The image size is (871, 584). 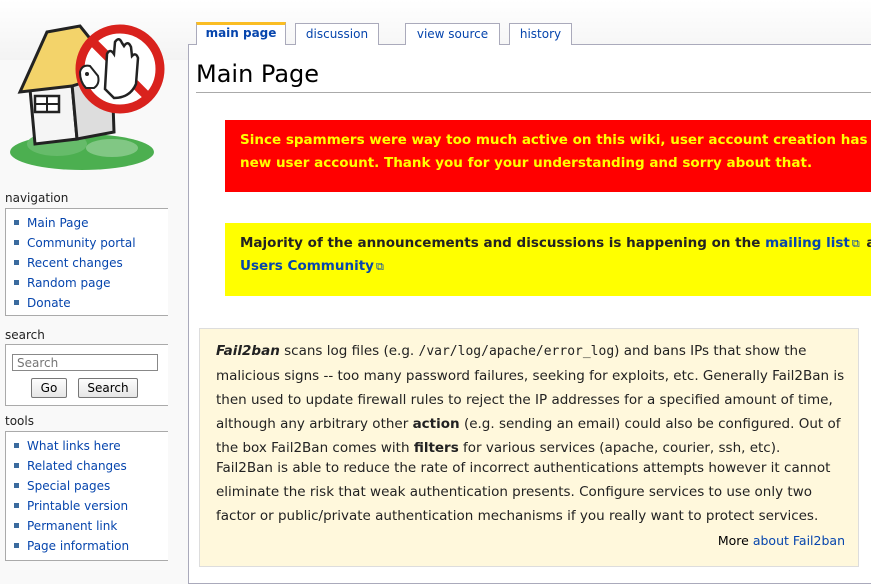 I want to click on search-button: Search, so click(x=108, y=388).